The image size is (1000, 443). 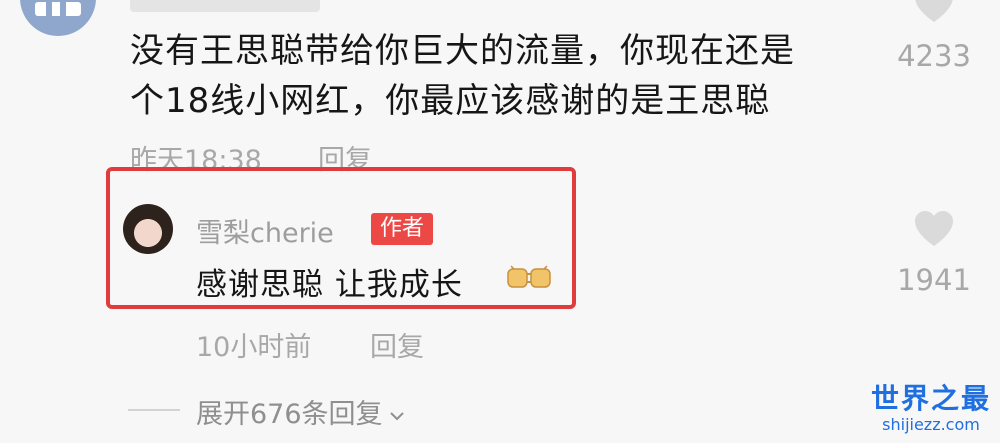 What do you see at coordinates (58, 9) in the screenshot?
I see `avatar-mouth-shape` at bounding box center [58, 9].